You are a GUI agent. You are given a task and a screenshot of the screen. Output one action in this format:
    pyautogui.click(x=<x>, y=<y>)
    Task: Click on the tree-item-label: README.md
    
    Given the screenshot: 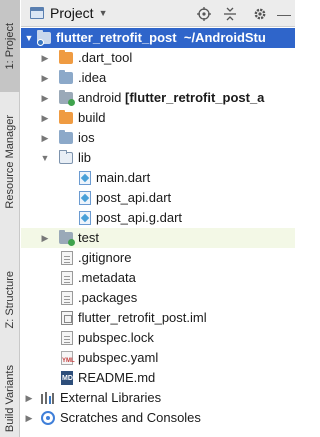 What is the action you would take?
    pyautogui.click(x=117, y=377)
    